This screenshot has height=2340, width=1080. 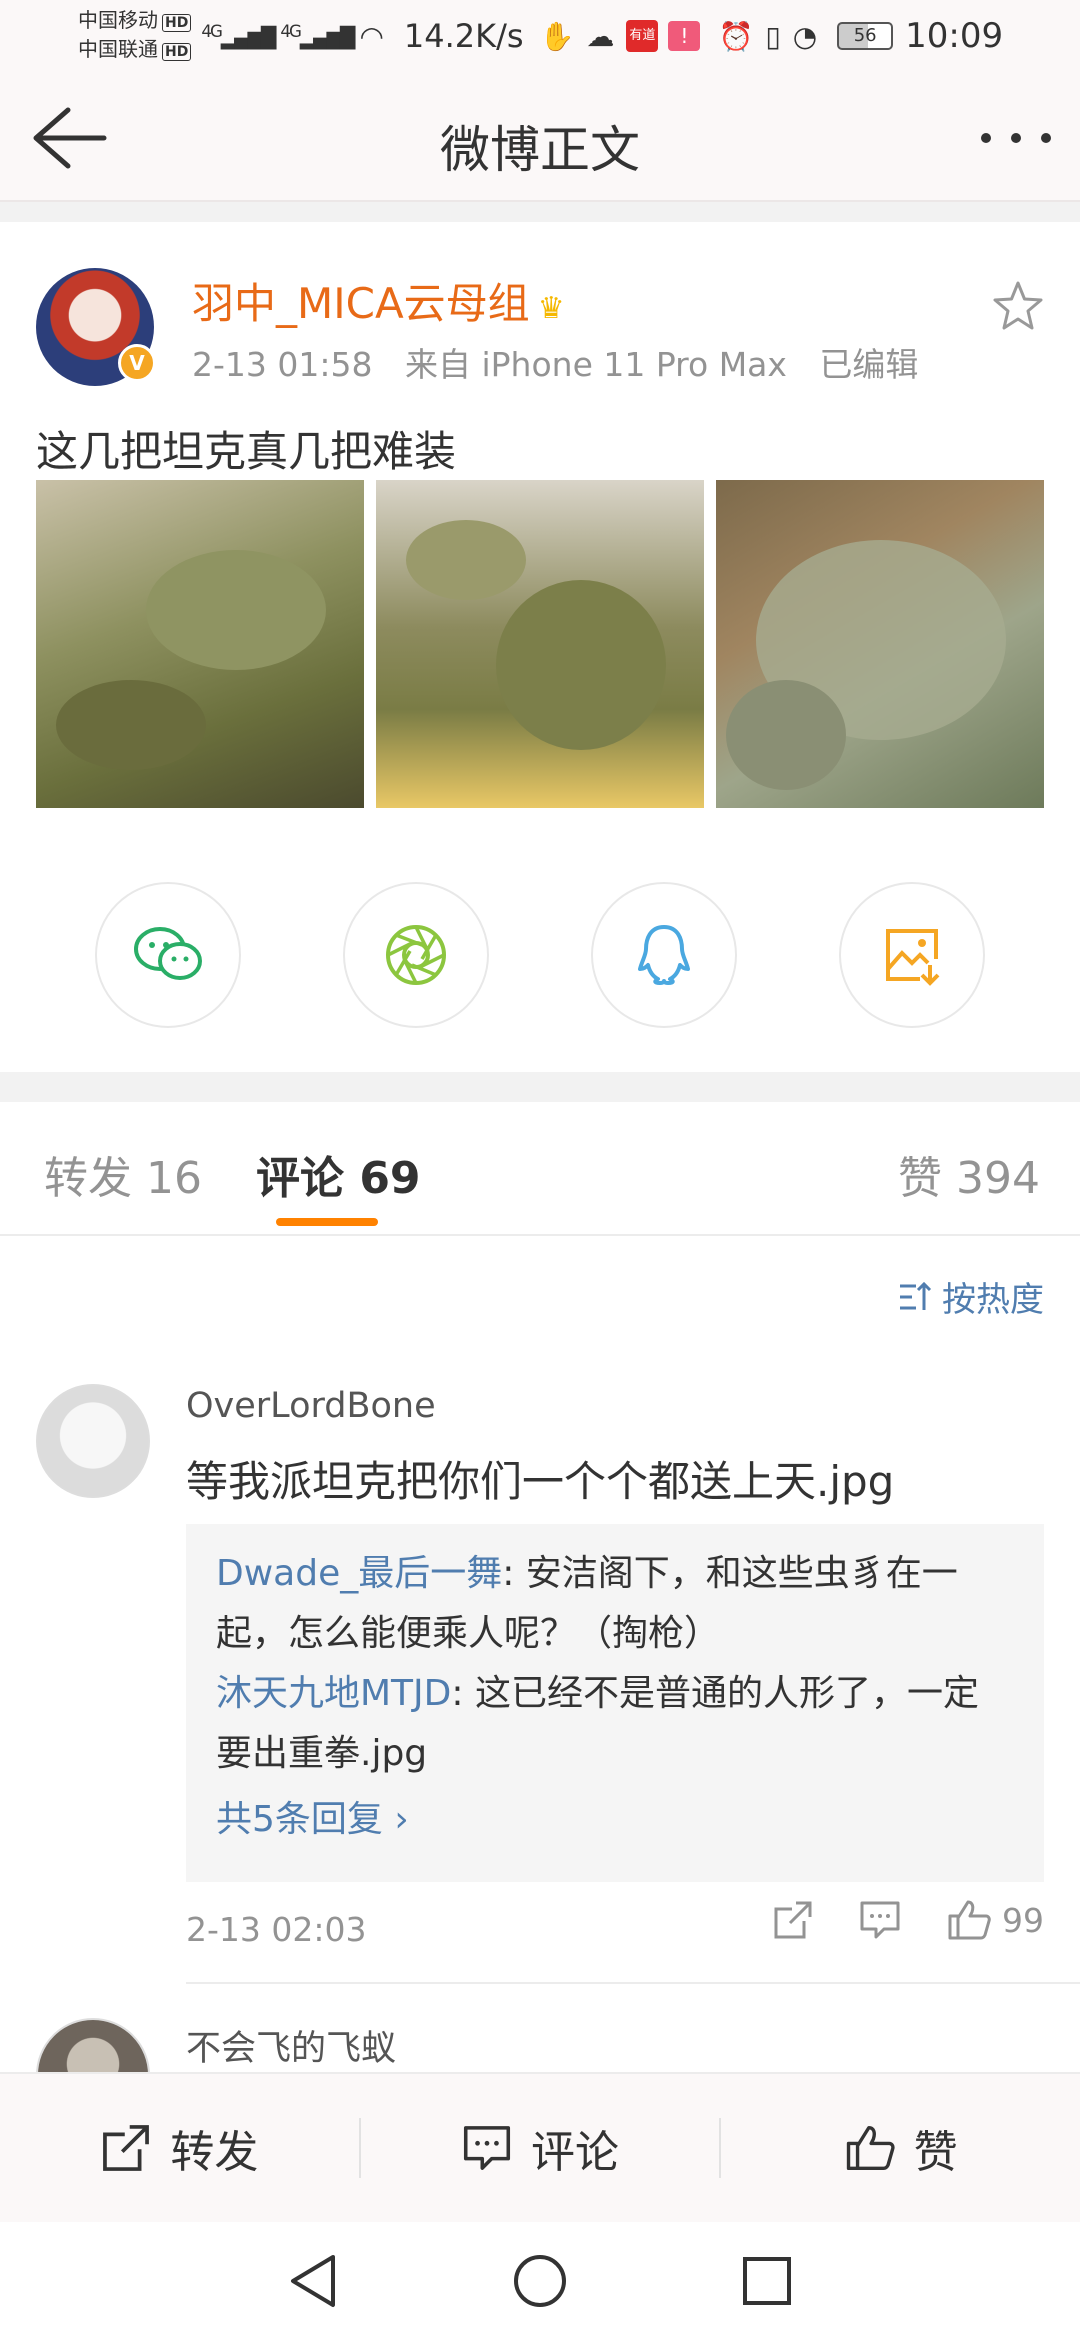 What do you see at coordinates (540, 955) in the screenshot?
I see `share-row` at bounding box center [540, 955].